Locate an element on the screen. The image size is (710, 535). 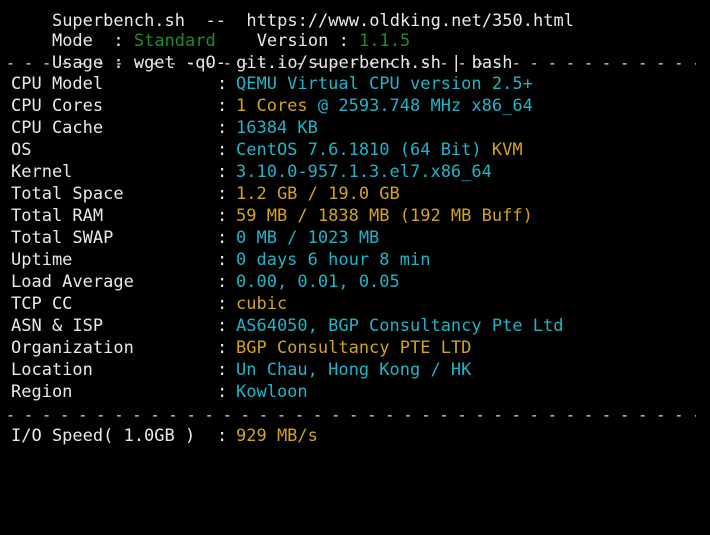
row-value: 59 MB / 1838 MB (192 MB Buff) is located at coordinates (384, 216).